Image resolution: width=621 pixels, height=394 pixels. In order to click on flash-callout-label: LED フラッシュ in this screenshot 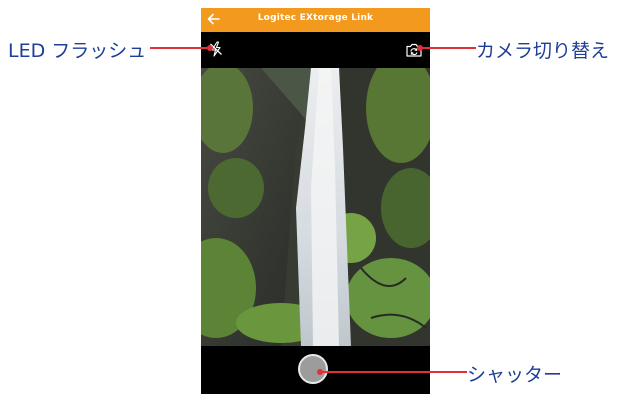, I will do `click(77, 51)`.